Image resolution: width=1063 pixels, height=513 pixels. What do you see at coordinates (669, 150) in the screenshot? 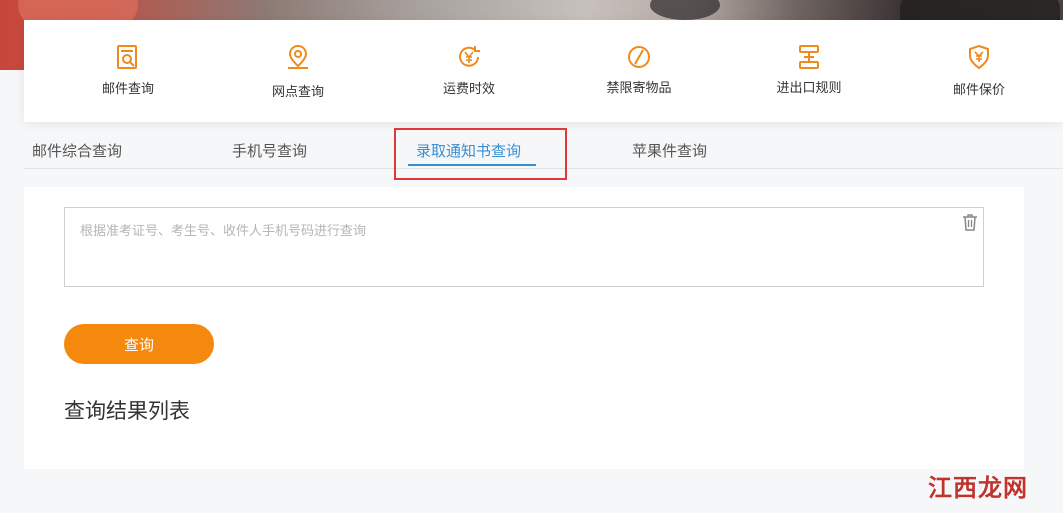
I see `tab-apple-package-query: 苹果件查询` at bounding box center [669, 150].